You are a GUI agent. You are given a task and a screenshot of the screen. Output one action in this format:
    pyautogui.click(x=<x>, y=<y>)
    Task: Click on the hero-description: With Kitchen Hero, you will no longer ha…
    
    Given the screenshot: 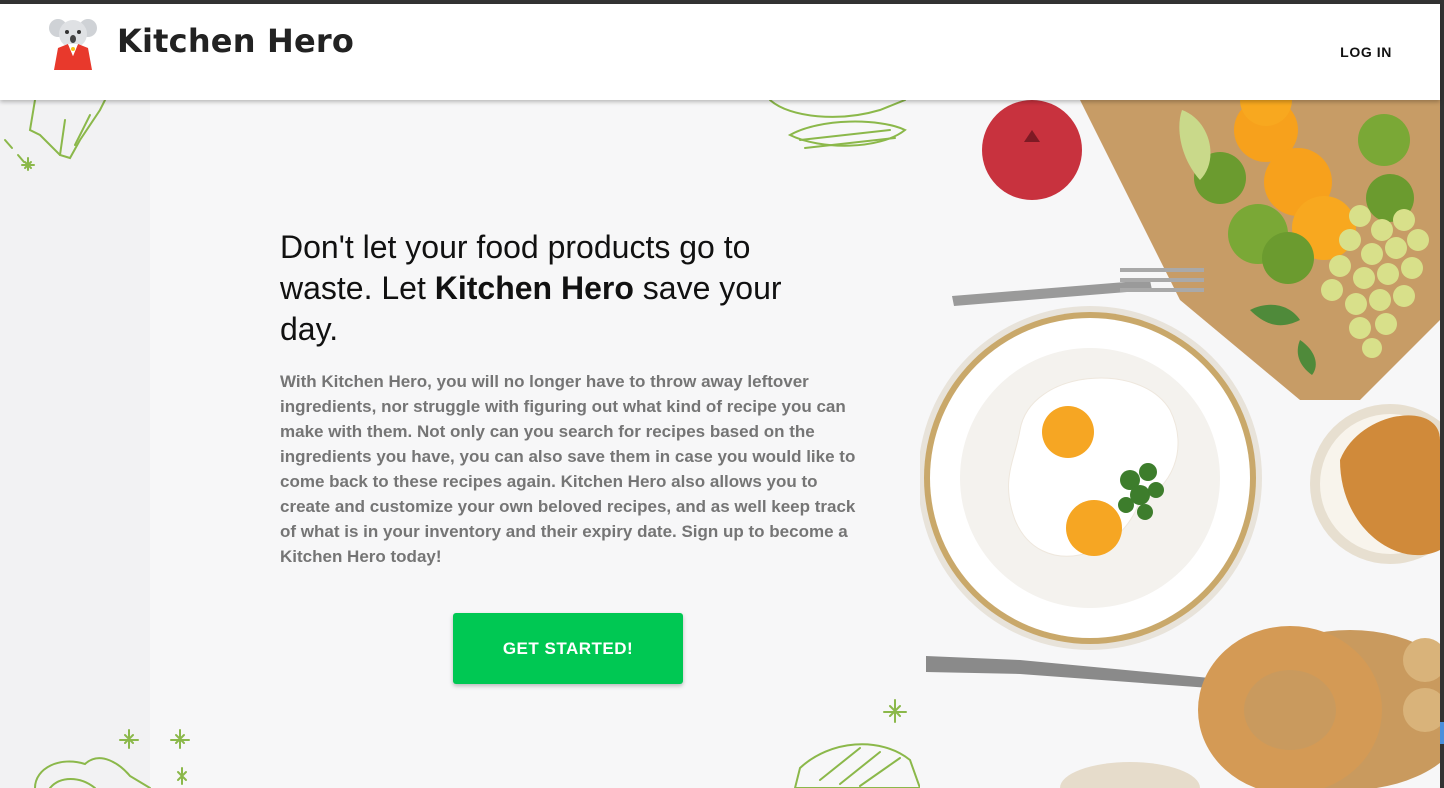 What is the action you would take?
    pyautogui.click(x=568, y=469)
    